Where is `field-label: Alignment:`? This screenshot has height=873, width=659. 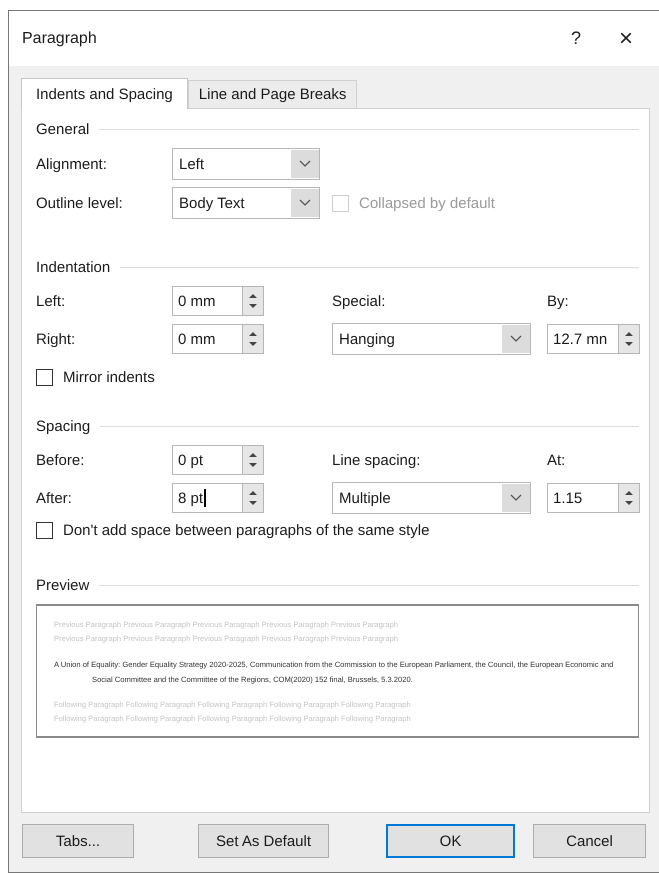 field-label: Alignment: is located at coordinates (72, 164).